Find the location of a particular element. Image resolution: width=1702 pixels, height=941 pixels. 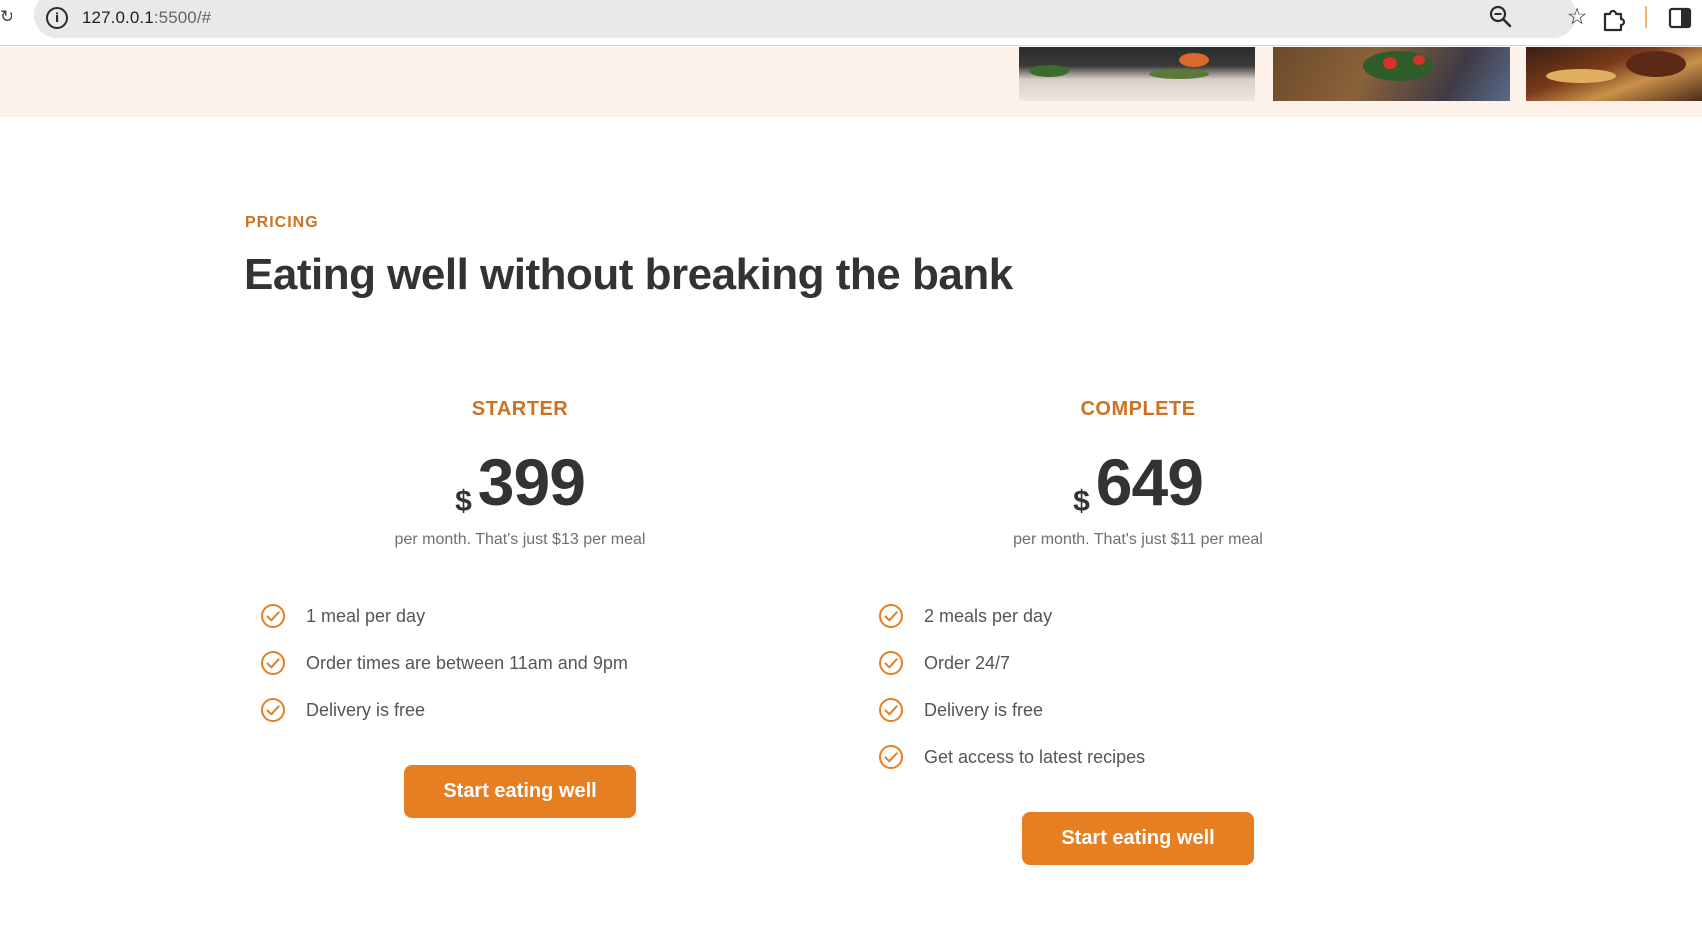

toolbar-divider is located at coordinates (1646, 17).